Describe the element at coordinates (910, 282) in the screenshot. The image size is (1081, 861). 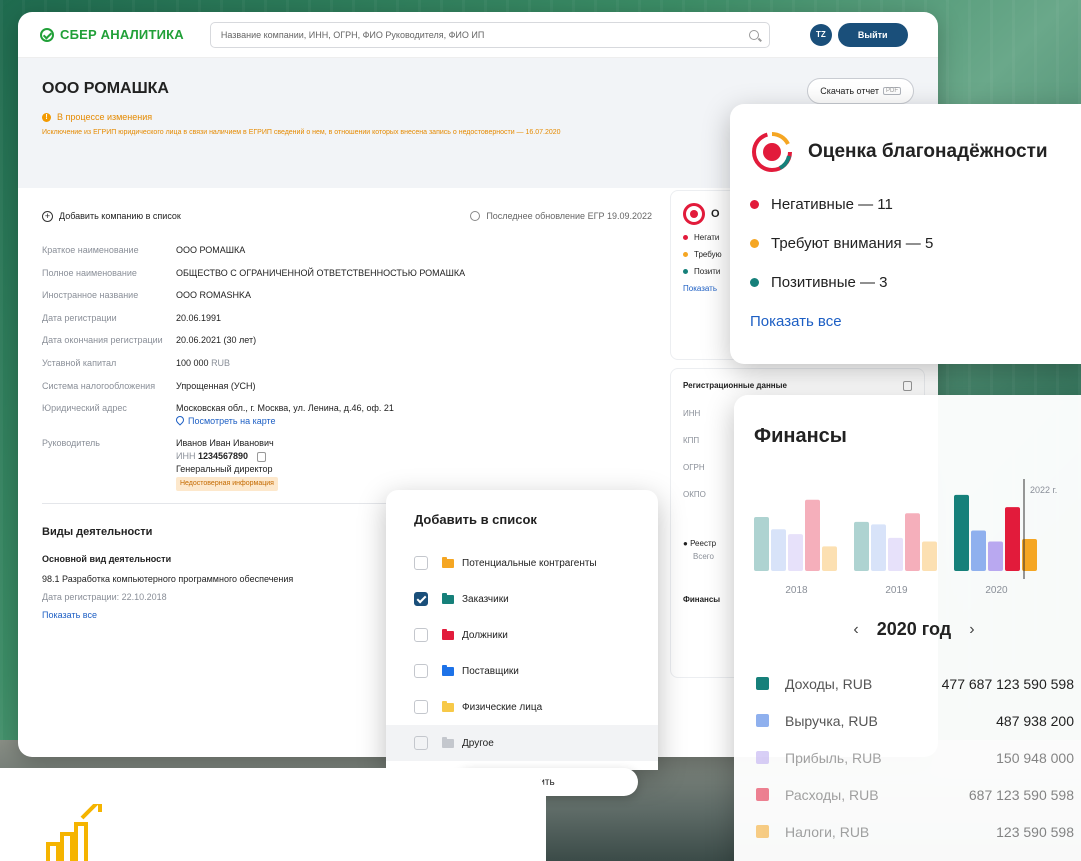
I see `reliability-item-positive: Позитивные — 3` at that location.